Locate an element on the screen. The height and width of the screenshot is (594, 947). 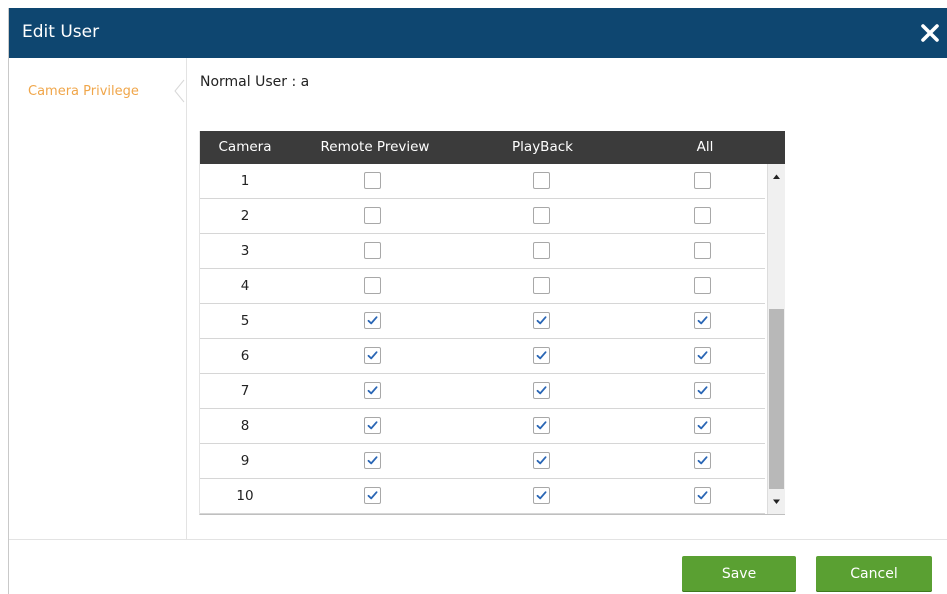
table-row: 3 is located at coordinates (482, 251).